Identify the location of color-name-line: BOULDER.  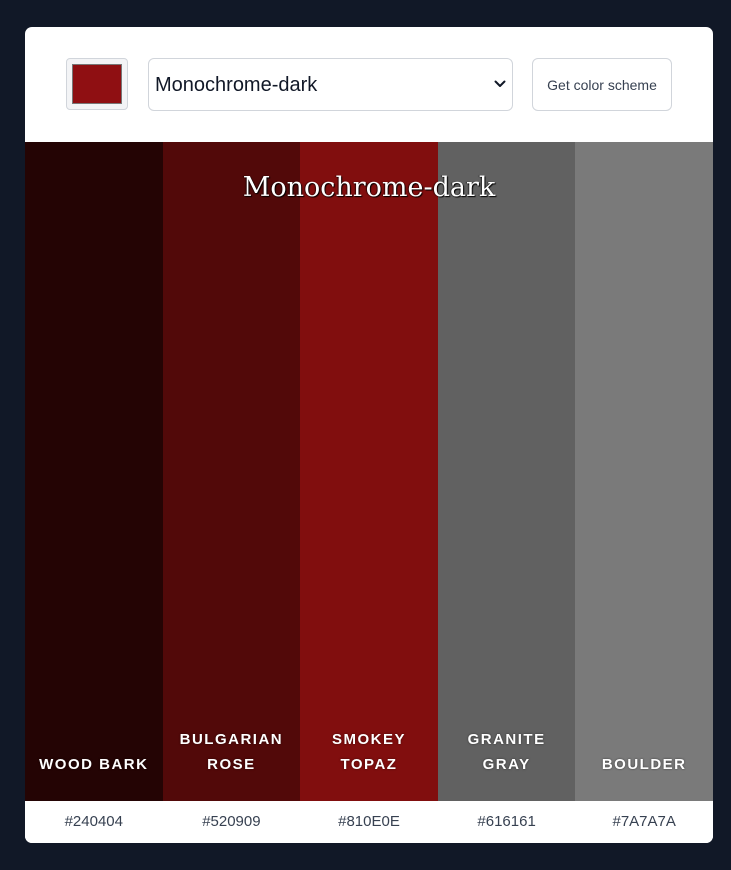
(644, 764).